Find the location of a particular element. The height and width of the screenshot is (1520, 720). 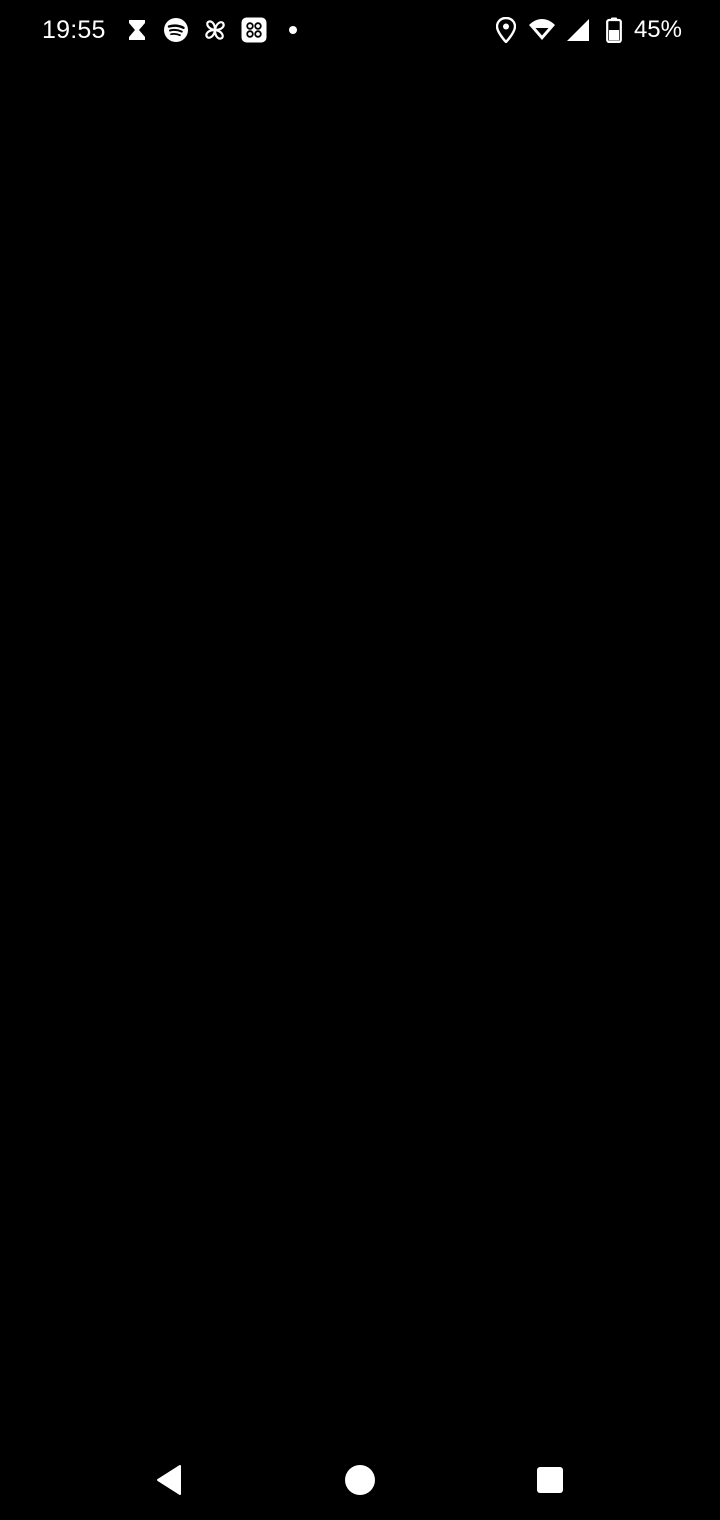

cell-signal-icon is located at coordinates (578, 30).